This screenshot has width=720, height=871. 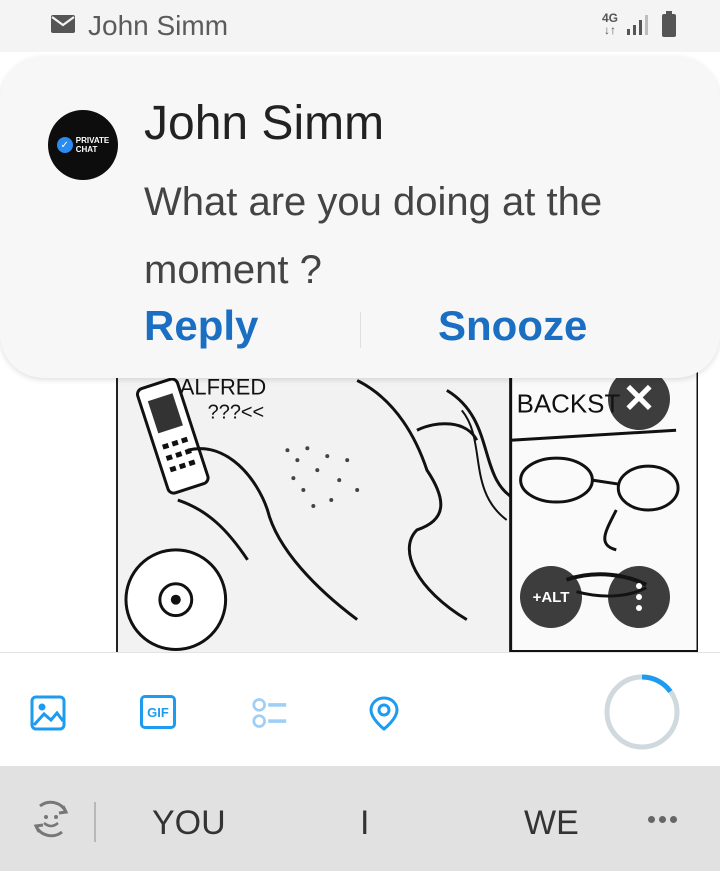 What do you see at coordinates (639, 399) in the screenshot?
I see `close-icon: ✕` at bounding box center [639, 399].